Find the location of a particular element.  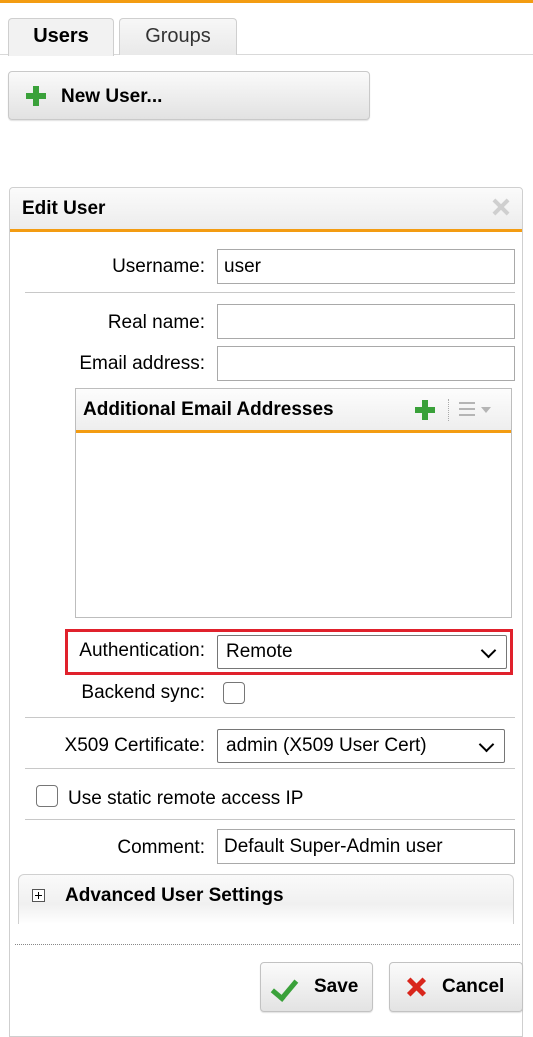

tab-users: Users is located at coordinates (61, 37).